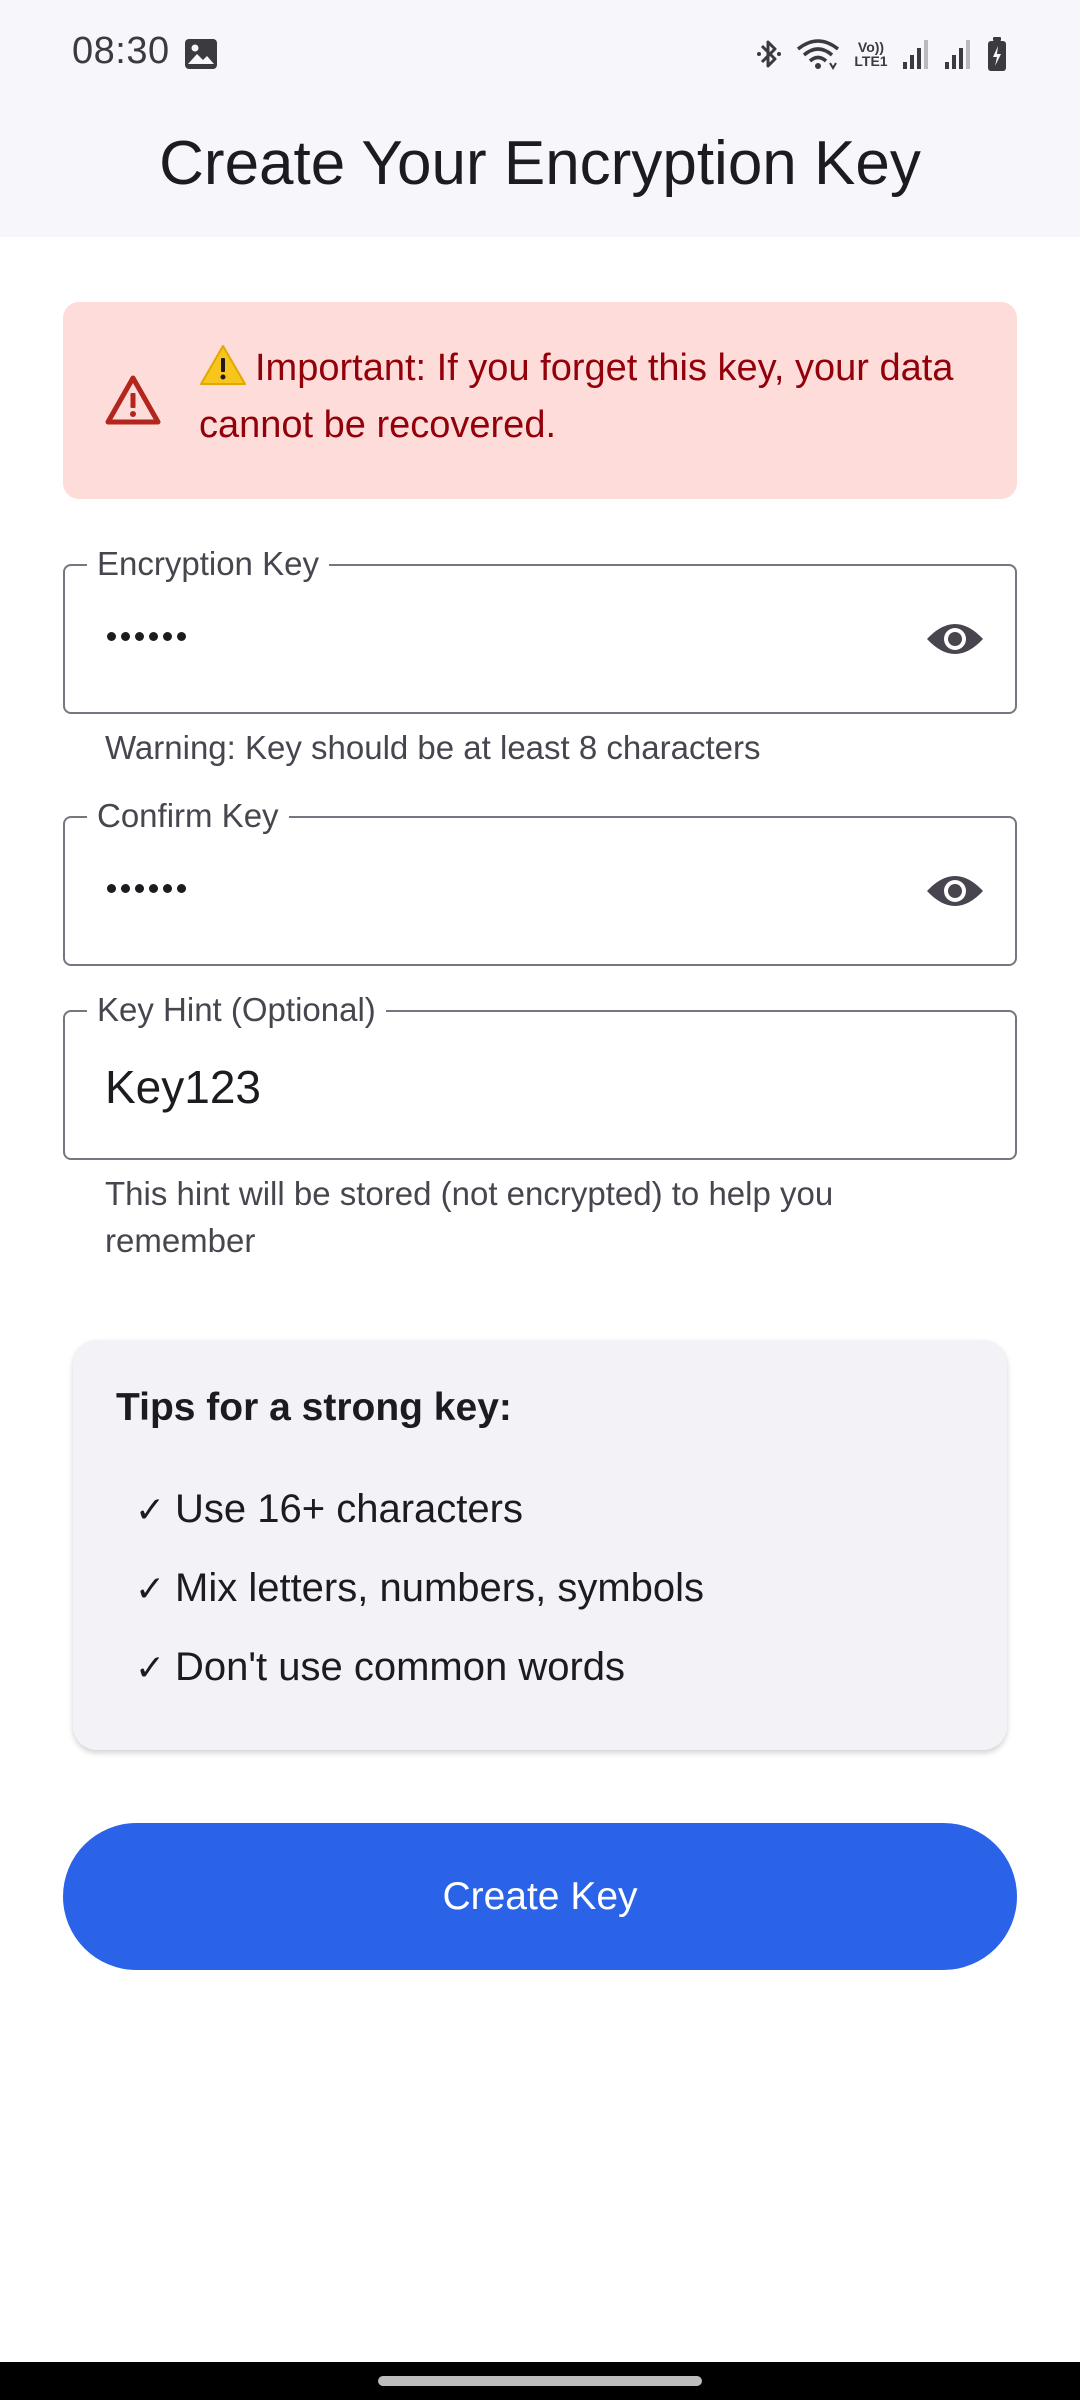 This screenshot has height=2400, width=1080. What do you see at coordinates (188, 816) in the screenshot?
I see `confirm-key-label: Confirm Key` at bounding box center [188, 816].